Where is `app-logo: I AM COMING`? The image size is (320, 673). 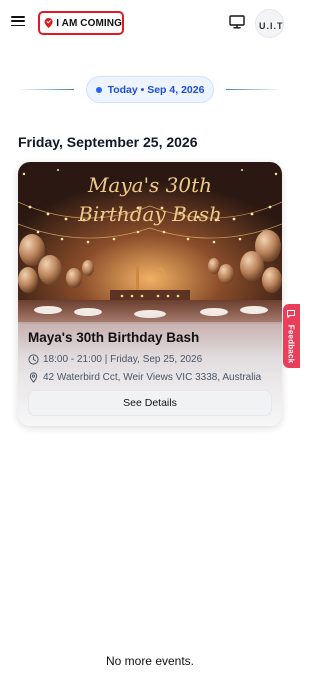 app-logo: I AM COMING is located at coordinates (81, 23).